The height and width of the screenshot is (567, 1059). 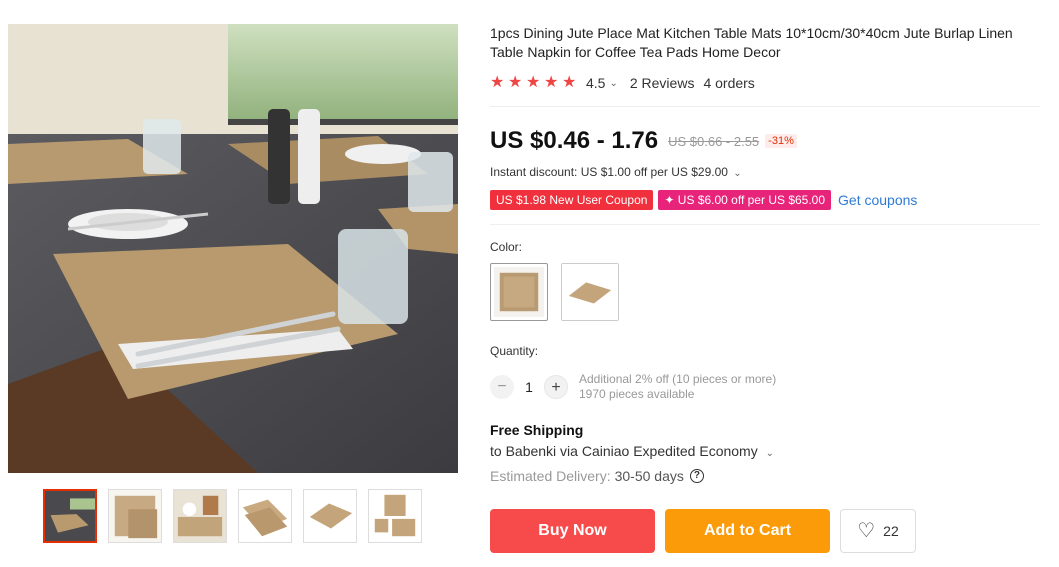 What do you see at coordinates (767, 476) in the screenshot?
I see `estimated-delivery: Estimated Delivery: 30-50 days ?` at bounding box center [767, 476].